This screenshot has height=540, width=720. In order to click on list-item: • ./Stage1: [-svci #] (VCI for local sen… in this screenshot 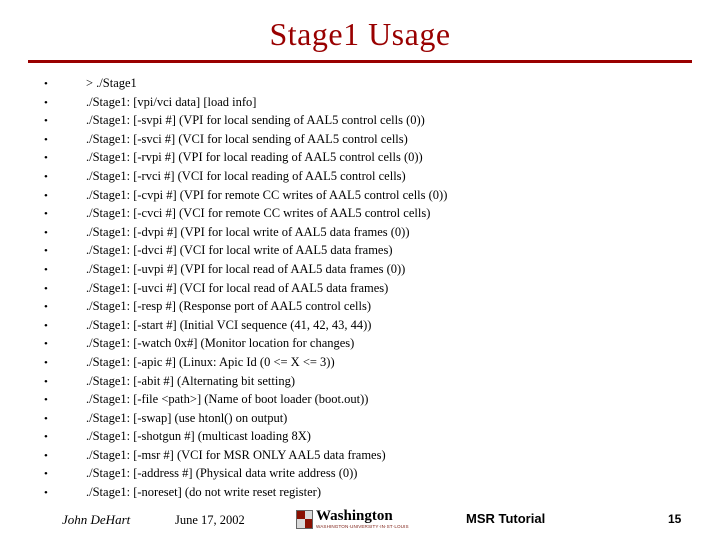, I will do `click(374, 139)`.